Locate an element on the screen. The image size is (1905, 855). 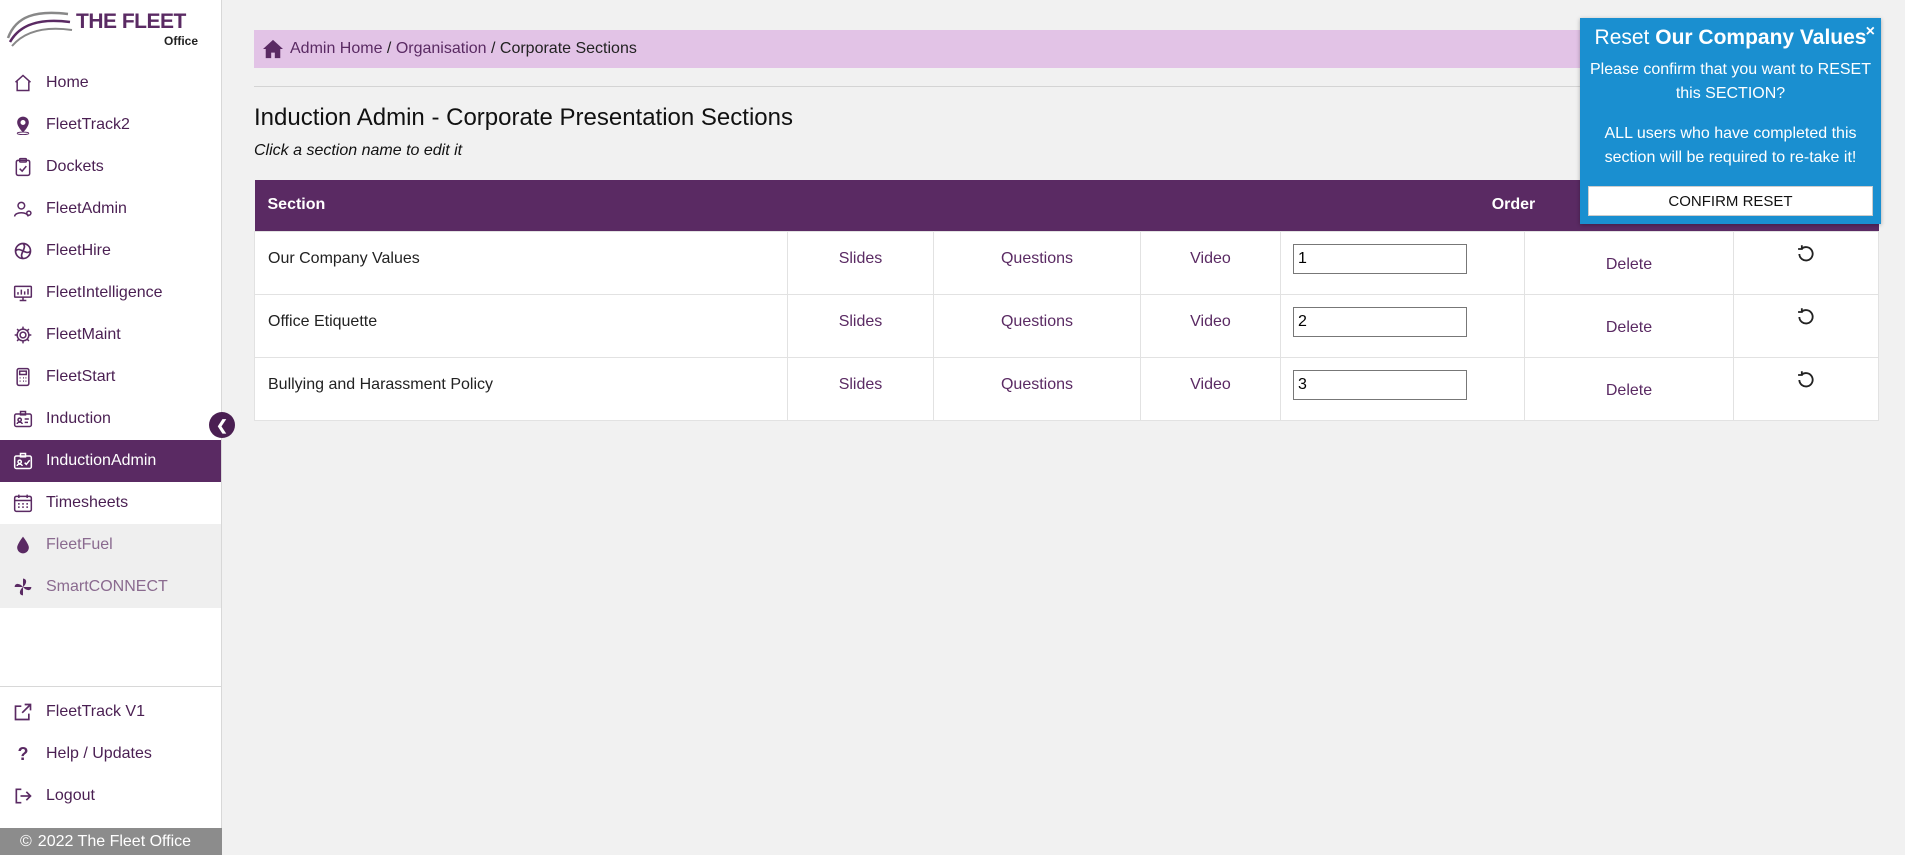
sidebar-item-dockets: Dockets is located at coordinates (110, 167).